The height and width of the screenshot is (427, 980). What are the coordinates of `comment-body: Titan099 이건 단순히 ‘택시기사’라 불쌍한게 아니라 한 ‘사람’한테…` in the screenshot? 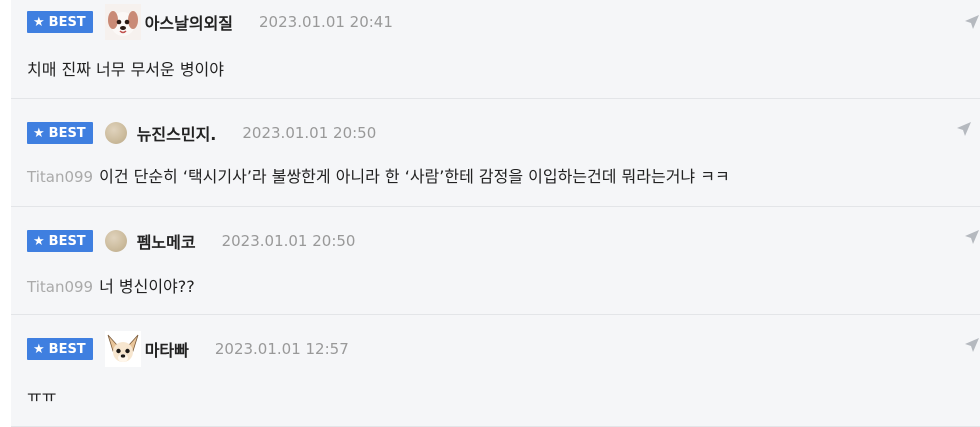 It's located at (378, 175).